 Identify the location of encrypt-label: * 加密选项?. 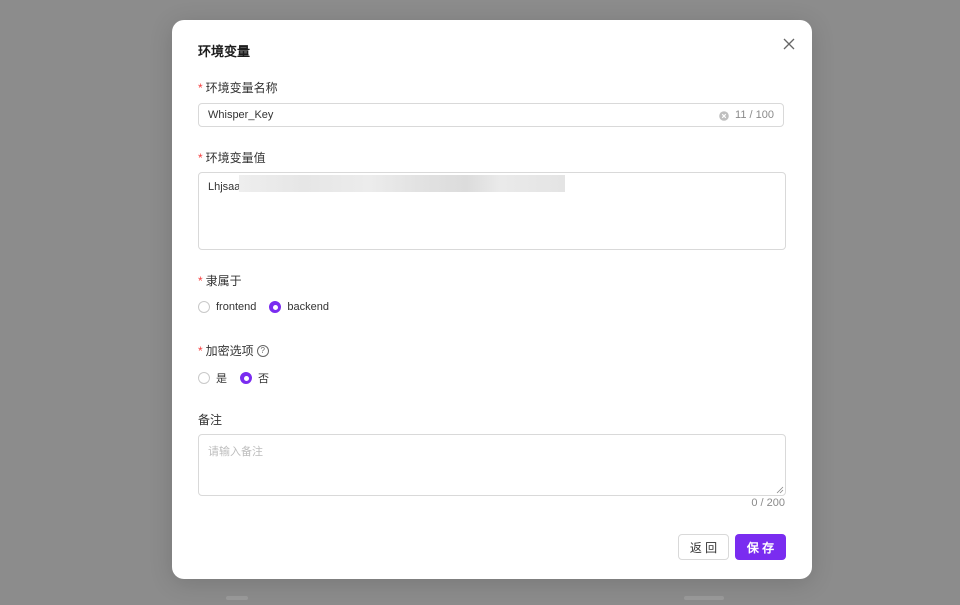
(233, 350).